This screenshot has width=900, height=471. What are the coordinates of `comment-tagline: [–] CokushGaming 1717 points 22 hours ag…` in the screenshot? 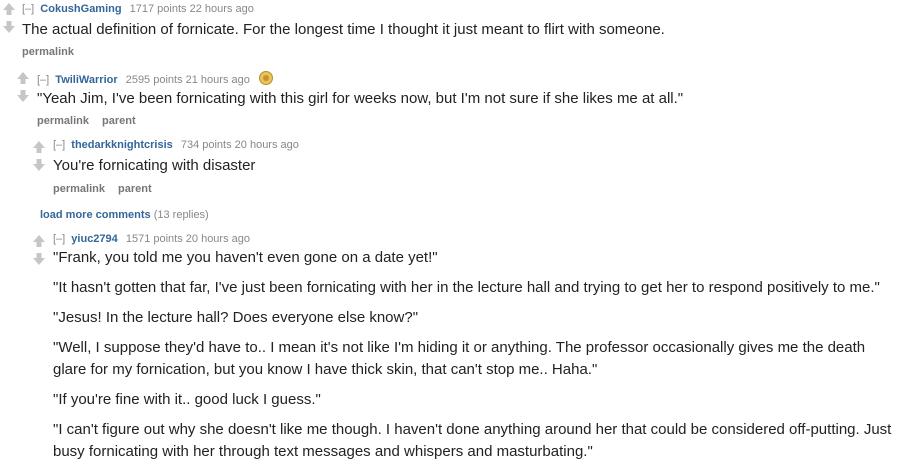 It's located at (138, 9).